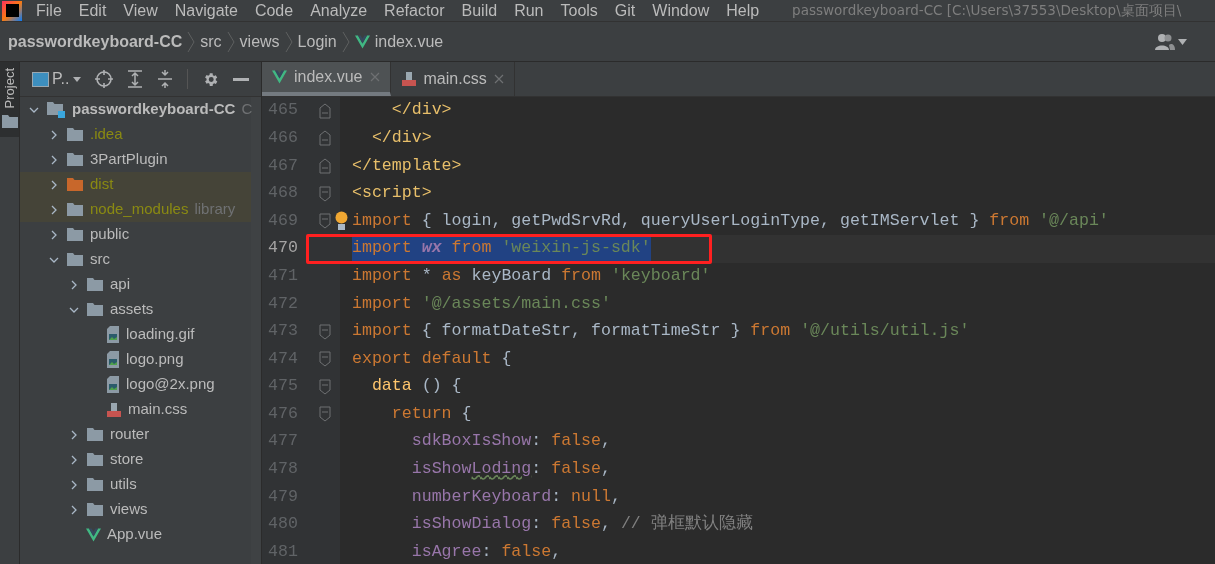  Describe the element at coordinates (581, 524) in the screenshot. I see `code-line: isShowDialog: false, // 弹框默认隐藏` at that location.